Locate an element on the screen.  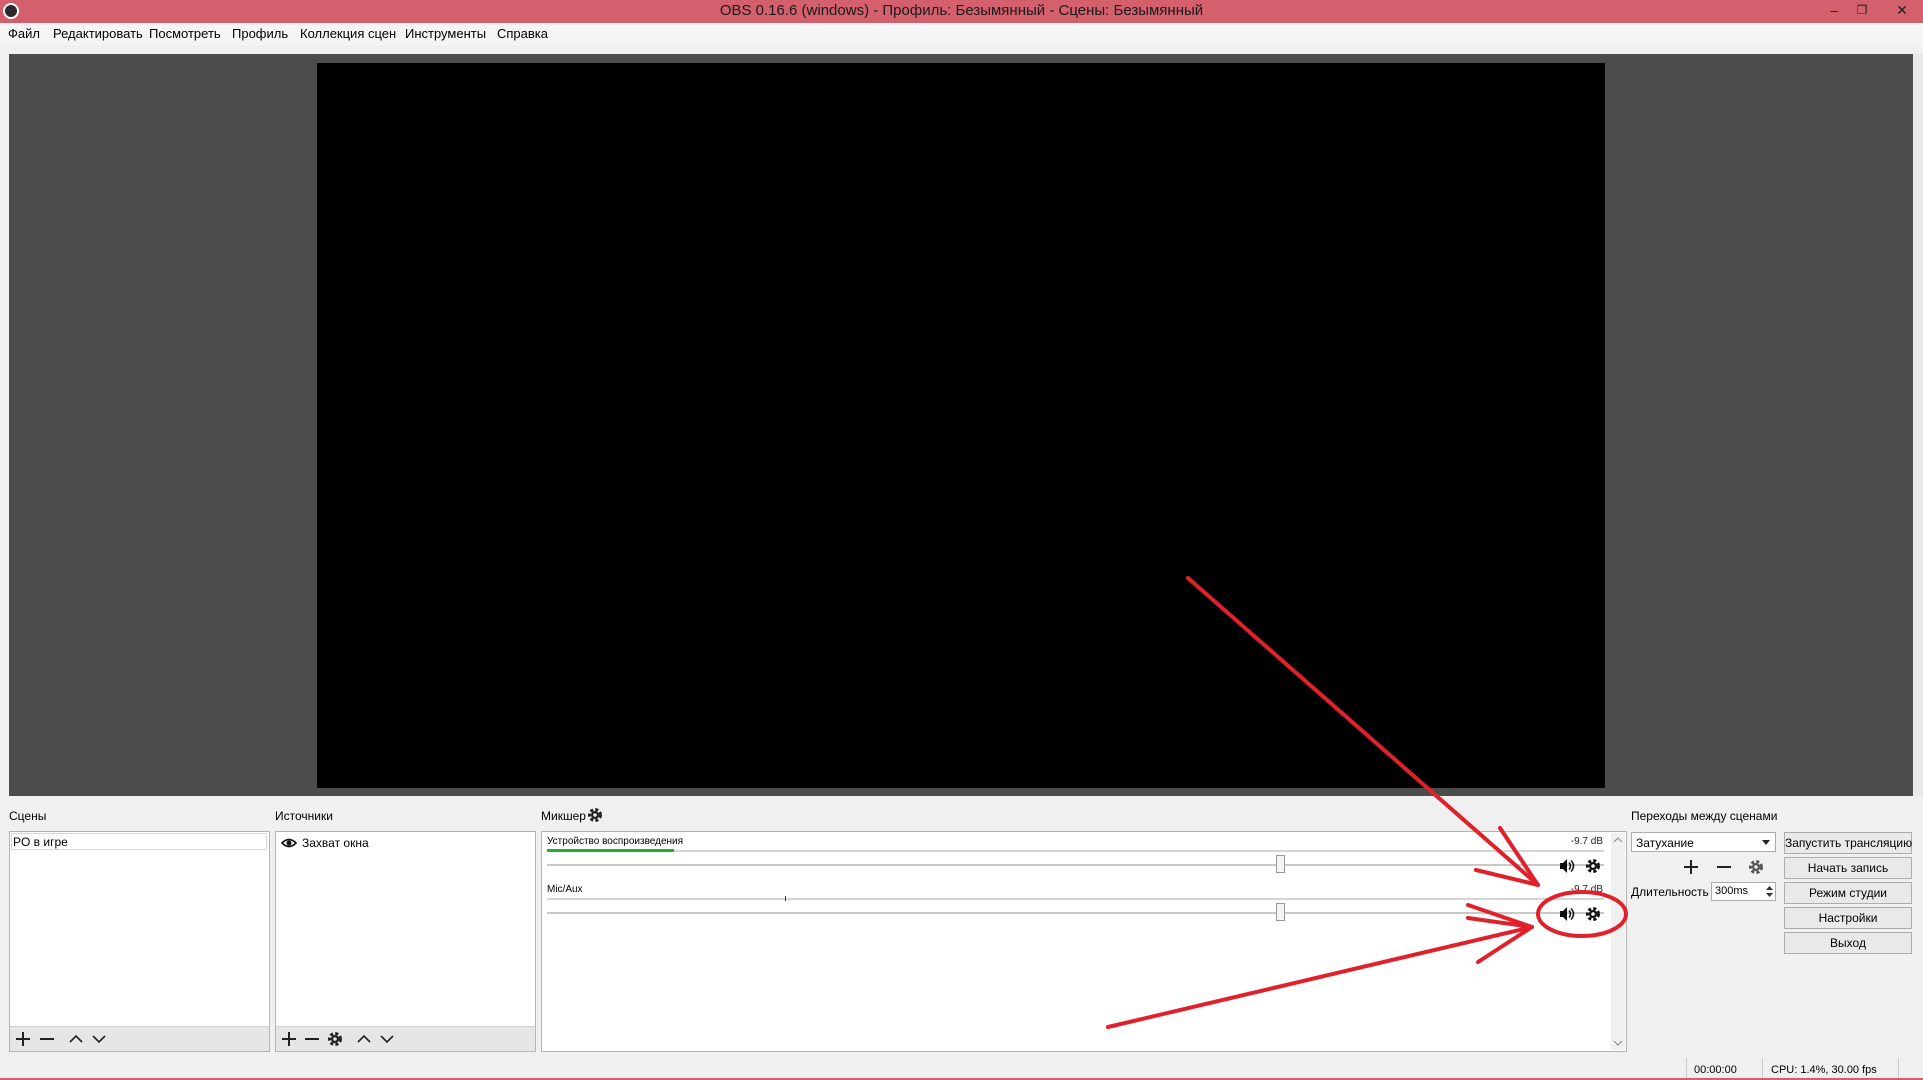
annotation-overlay is located at coordinates (1367, 802).